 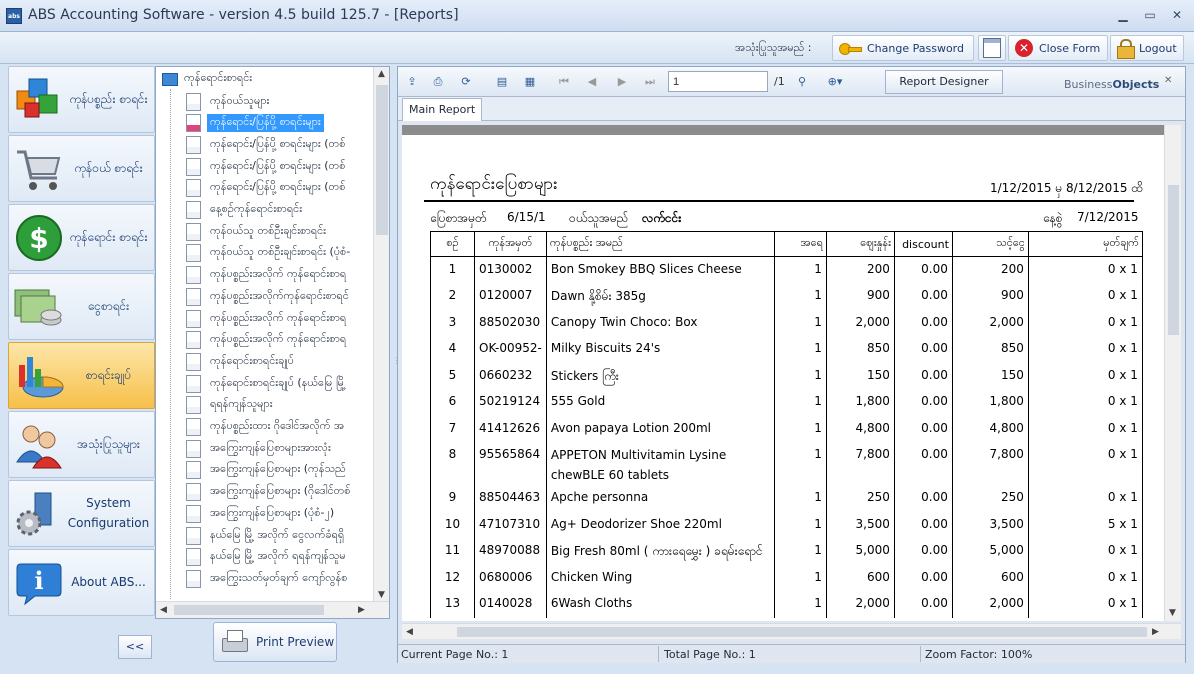 I want to click on viewer-horizontal-scrollbar: ◀ ▶, so click(x=791, y=631).